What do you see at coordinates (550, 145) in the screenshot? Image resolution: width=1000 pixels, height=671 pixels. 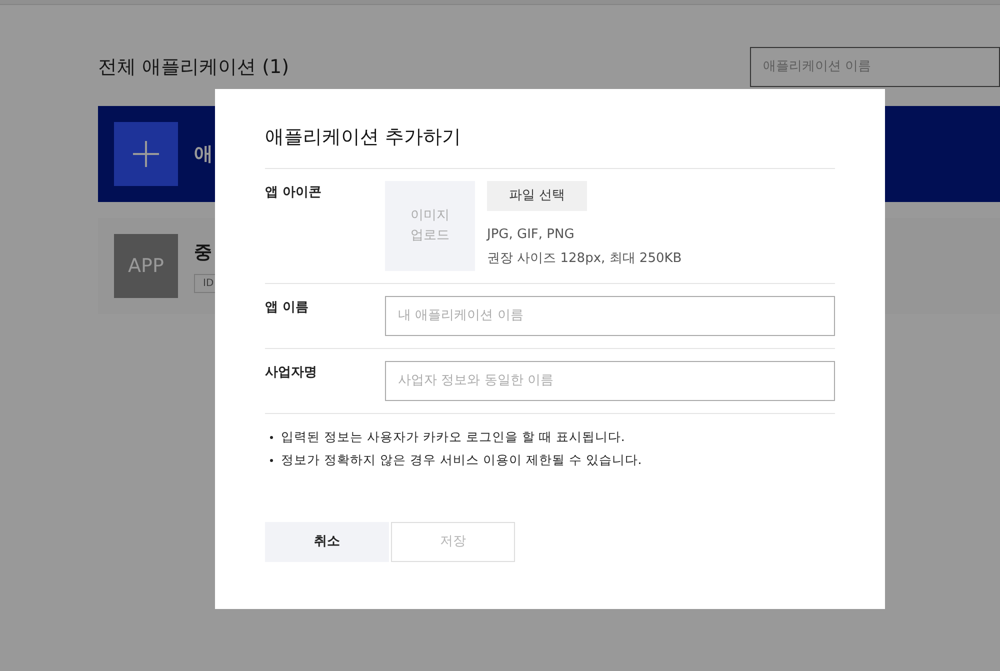 I see `dialog-title: 애플리케이션 추가하기` at bounding box center [550, 145].